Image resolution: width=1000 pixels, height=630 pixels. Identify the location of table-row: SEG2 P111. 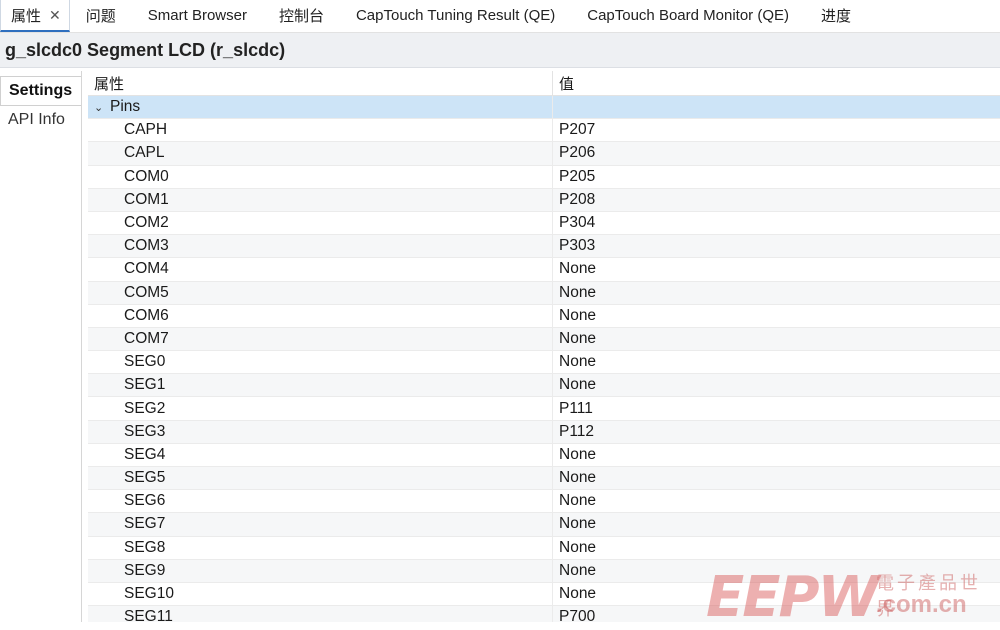
(544, 409).